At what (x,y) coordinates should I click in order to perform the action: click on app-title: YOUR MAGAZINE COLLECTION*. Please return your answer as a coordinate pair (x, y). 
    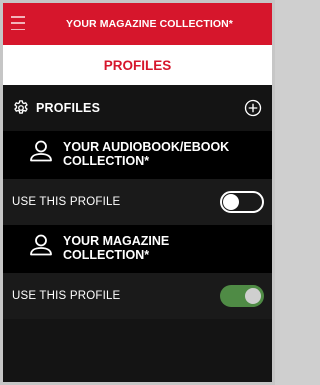
    Looking at the image, I should click on (149, 24).